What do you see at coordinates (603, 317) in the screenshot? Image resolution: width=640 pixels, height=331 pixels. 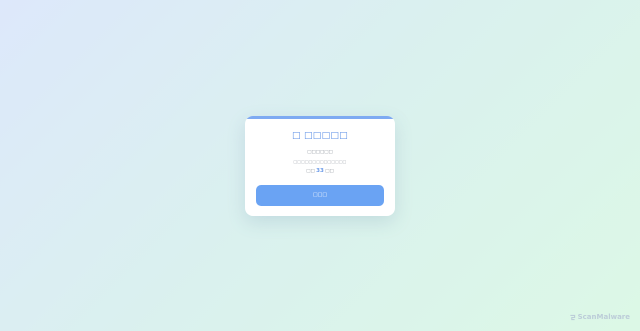 I see `watermark-text: ScanMalware` at bounding box center [603, 317].